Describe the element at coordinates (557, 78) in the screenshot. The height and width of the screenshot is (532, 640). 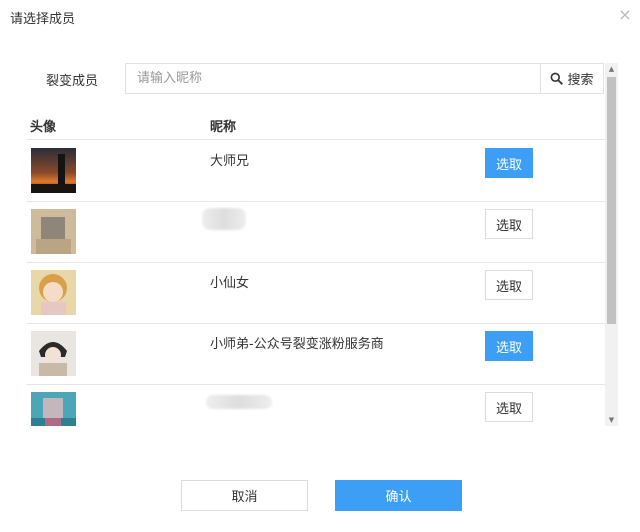
I see `search-icon` at that location.